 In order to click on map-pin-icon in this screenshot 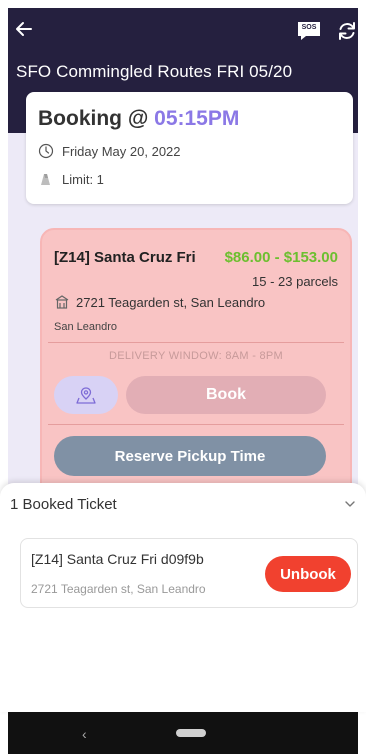, I will do `click(86, 395)`.